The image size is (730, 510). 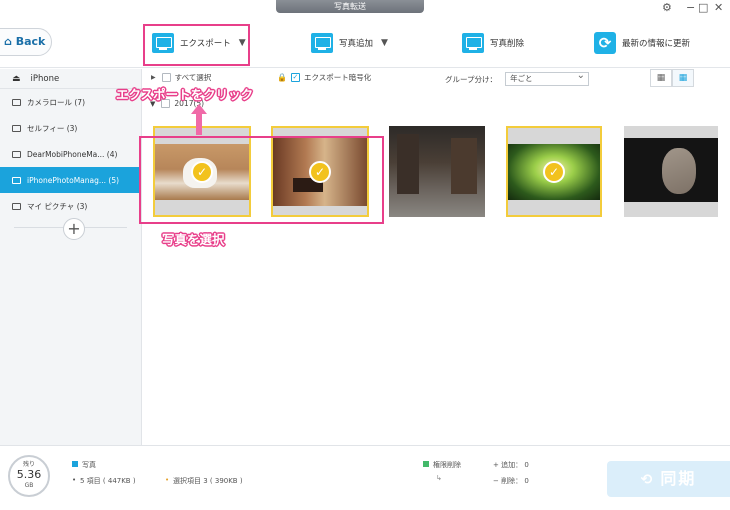 I want to click on select-all-toggle: ▶ すべて選択, so click(x=181, y=77).